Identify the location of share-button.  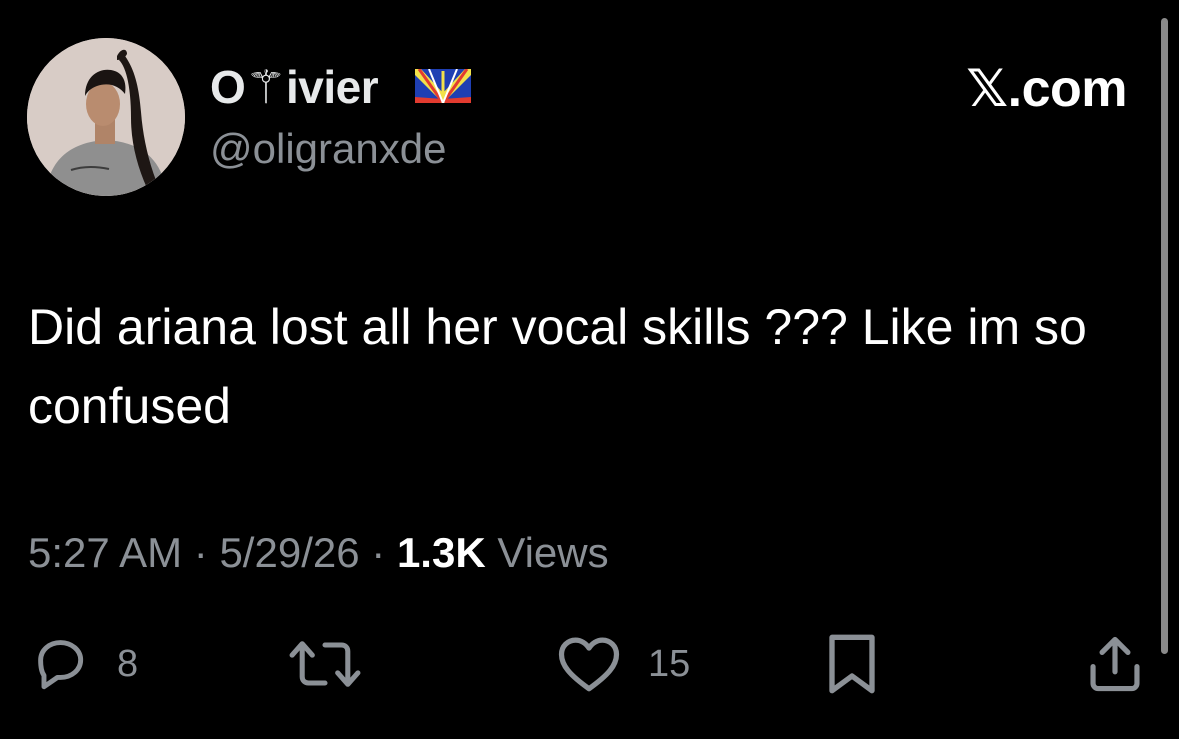
(1115, 664).